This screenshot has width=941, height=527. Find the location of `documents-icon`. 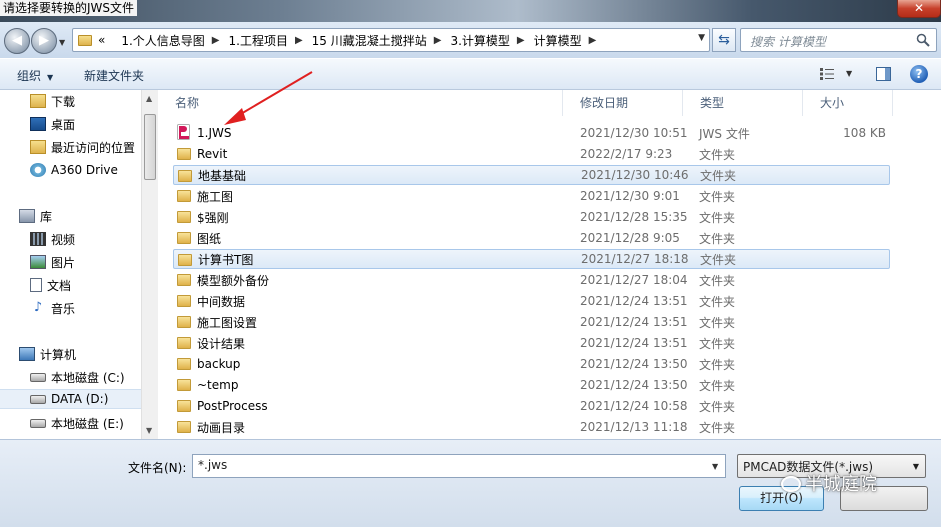

documents-icon is located at coordinates (36, 285).